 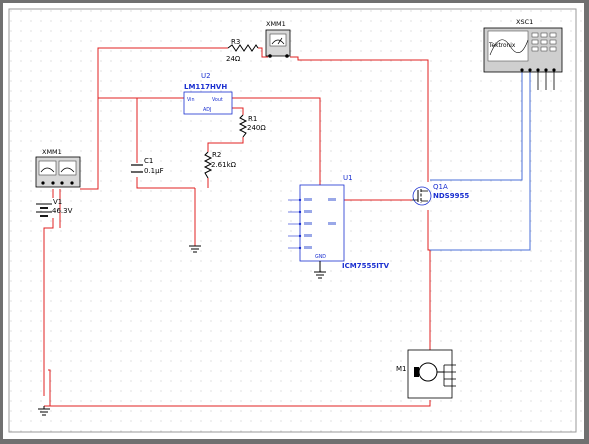 I want to click on m1-ref: M1, so click(x=401, y=369).